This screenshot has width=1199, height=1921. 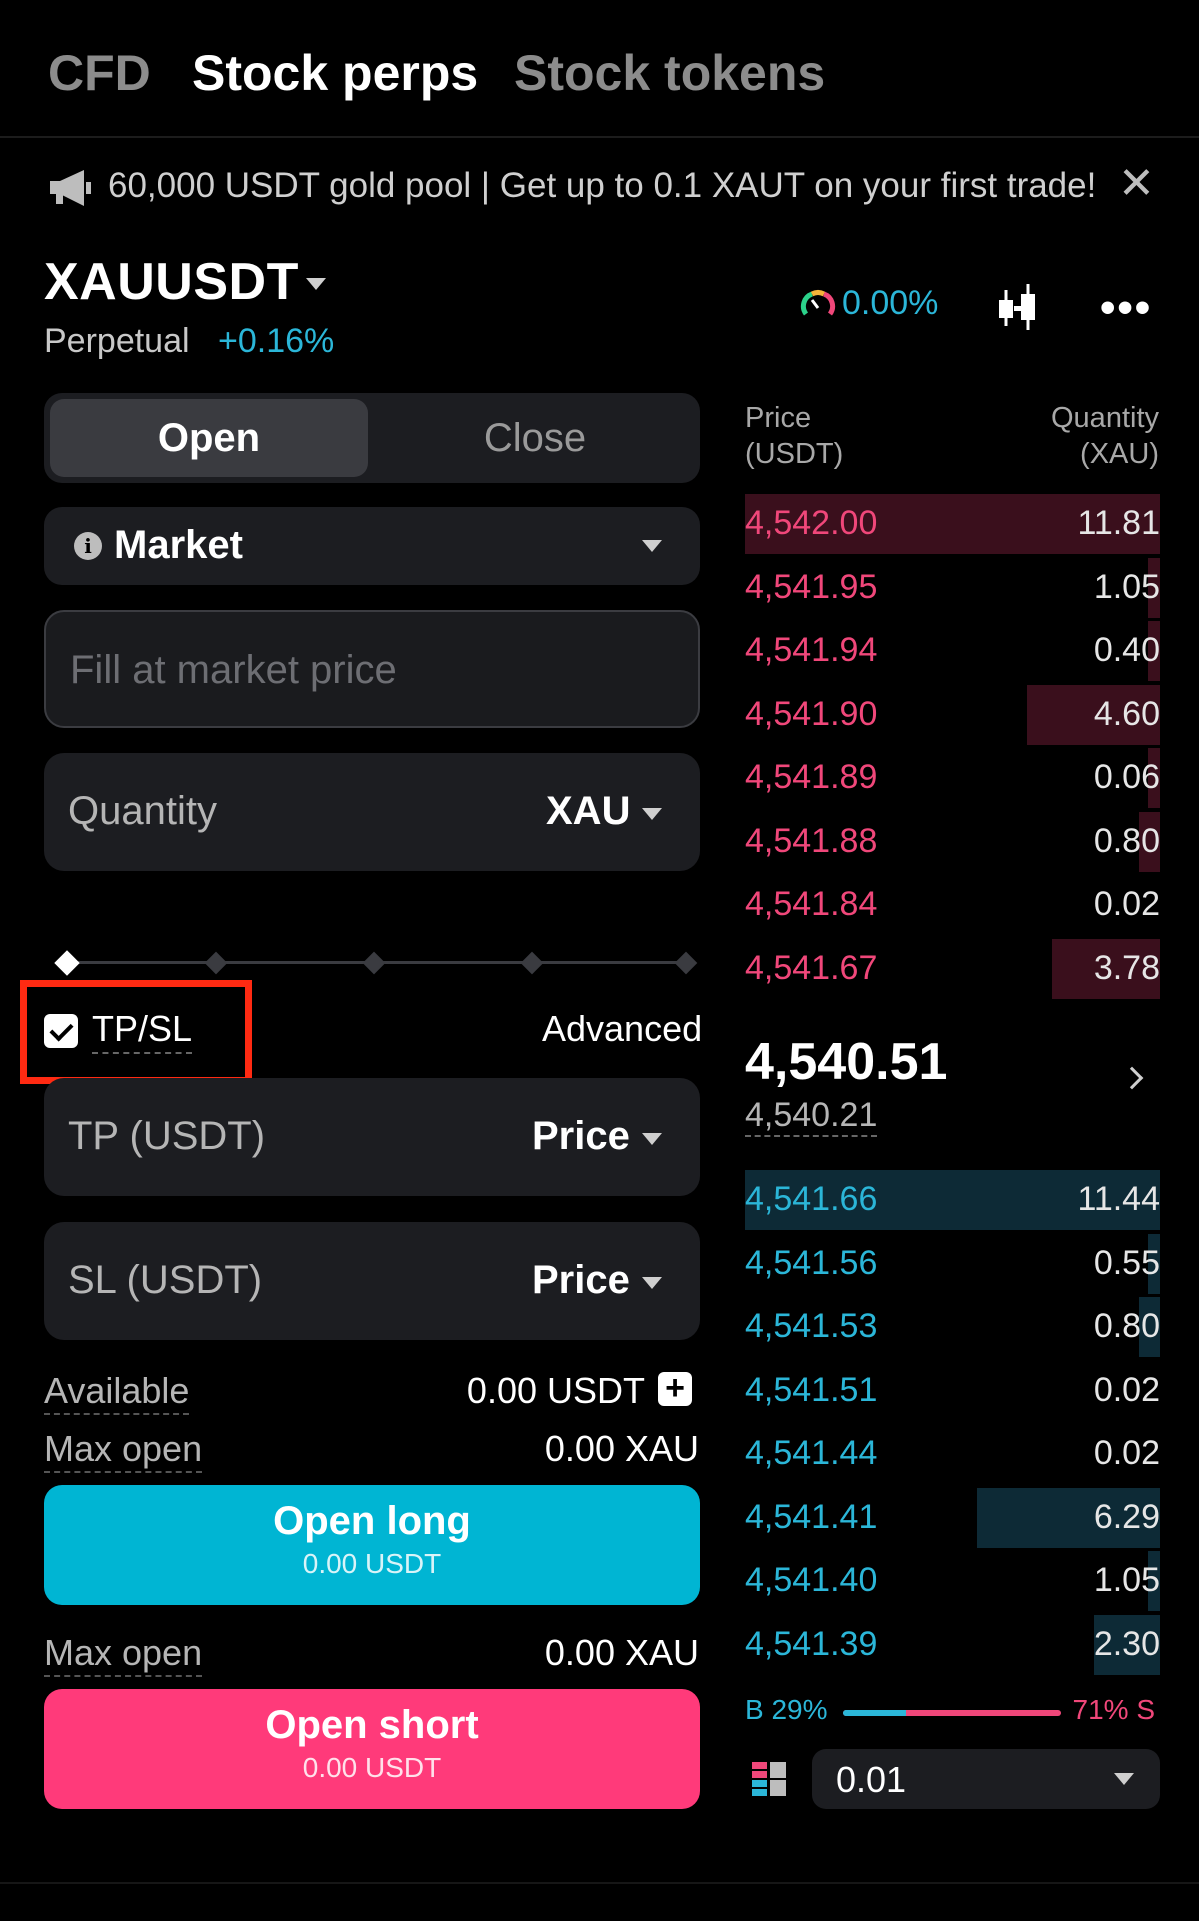 What do you see at coordinates (1132, 1078) in the screenshot?
I see `chevron-right-icon` at bounding box center [1132, 1078].